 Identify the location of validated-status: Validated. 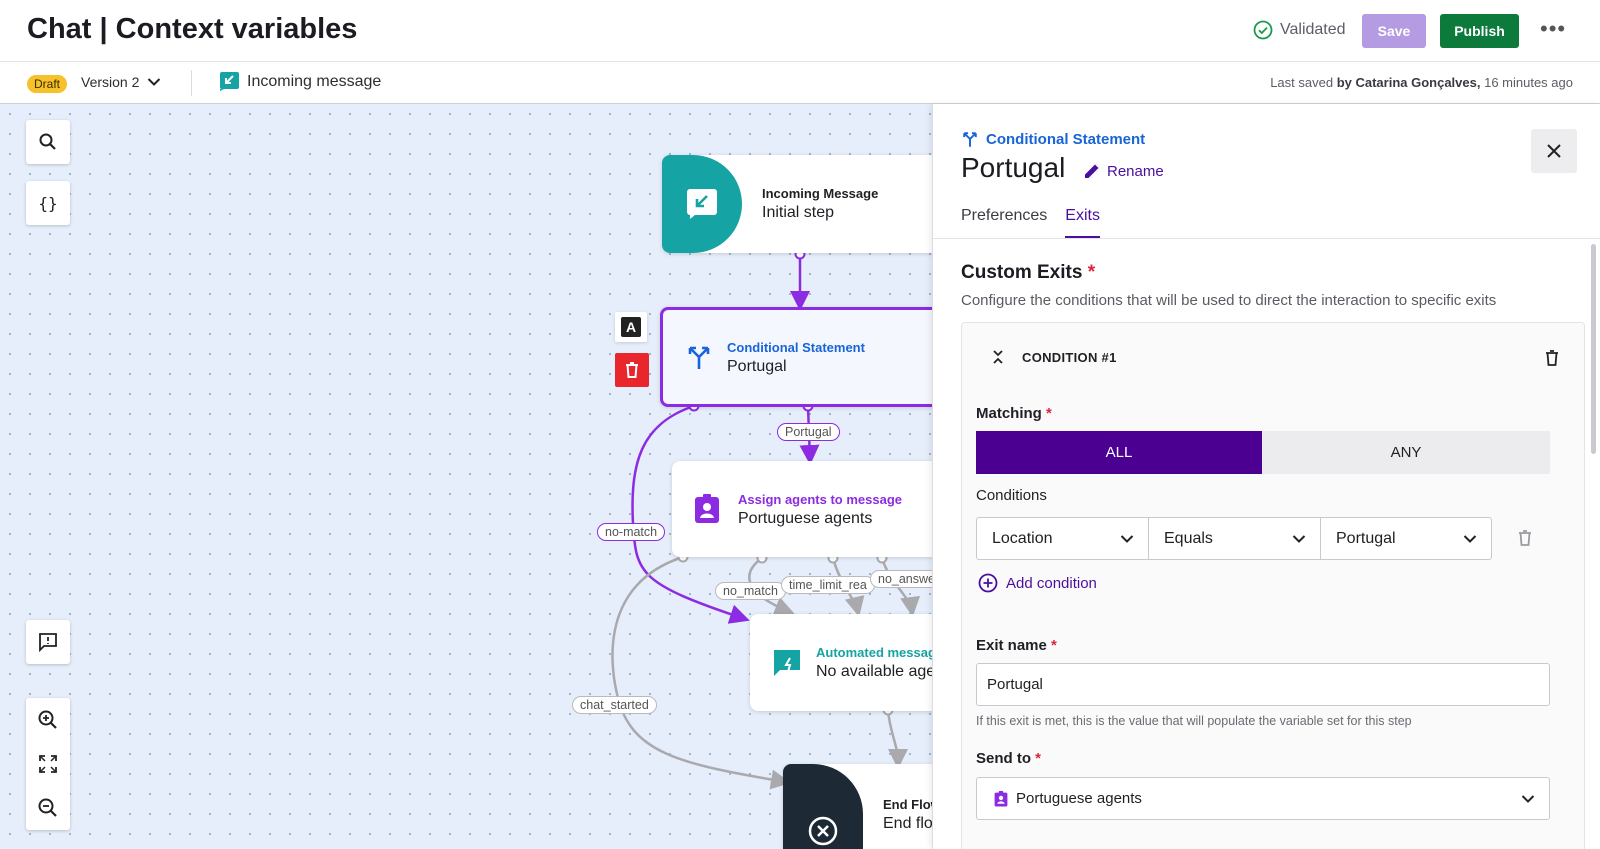
(1299, 30).